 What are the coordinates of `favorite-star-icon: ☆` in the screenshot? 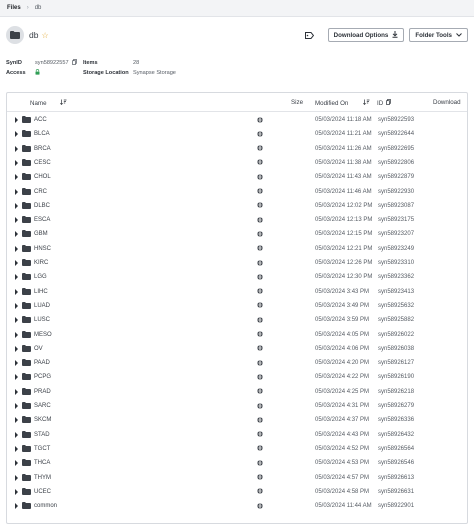 It's located at (44, 35).